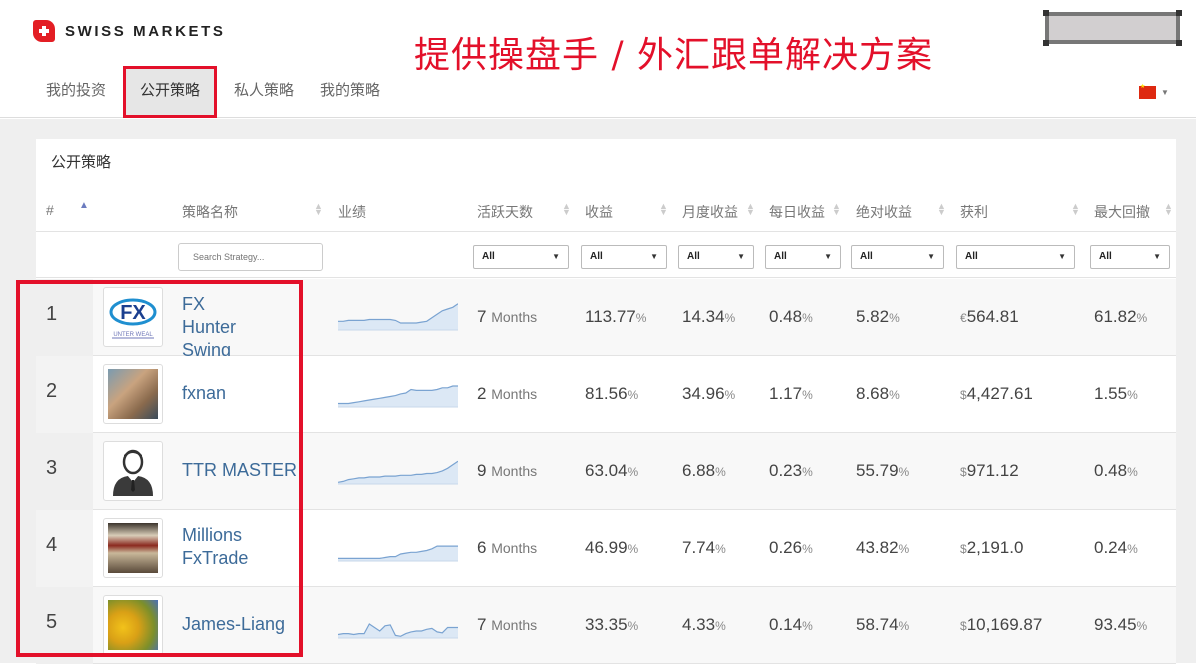 This screenshot has height=664, width=1196. What do you see at coordinates (52, 314) in the screenshot?
I see `rank: 1` at bounding box center [52, 314].